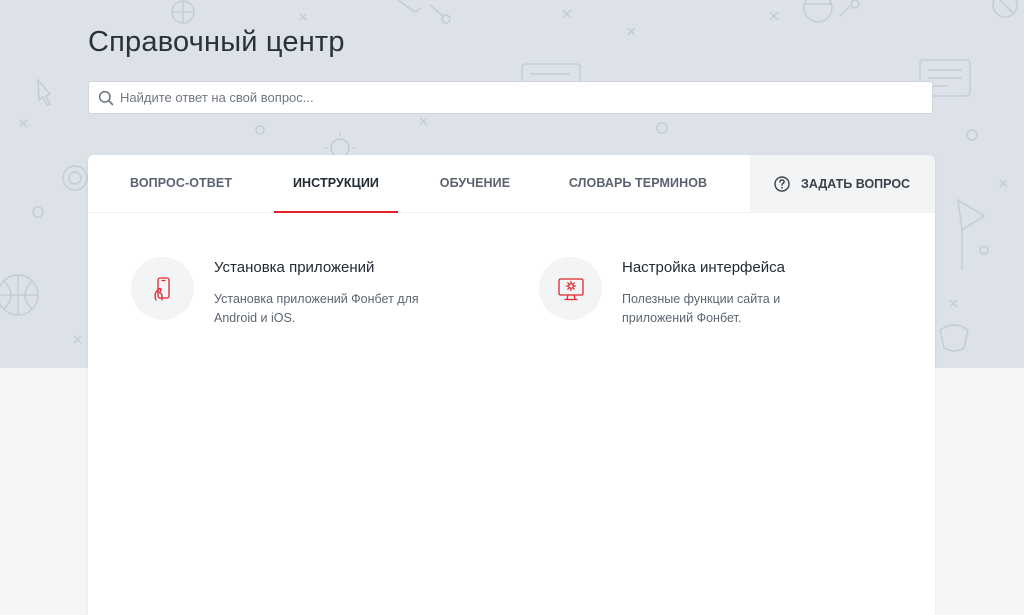  Describe the element at coordinates (216, 42) in the screenshot. I see `page-title: Справочный центр` at that location.